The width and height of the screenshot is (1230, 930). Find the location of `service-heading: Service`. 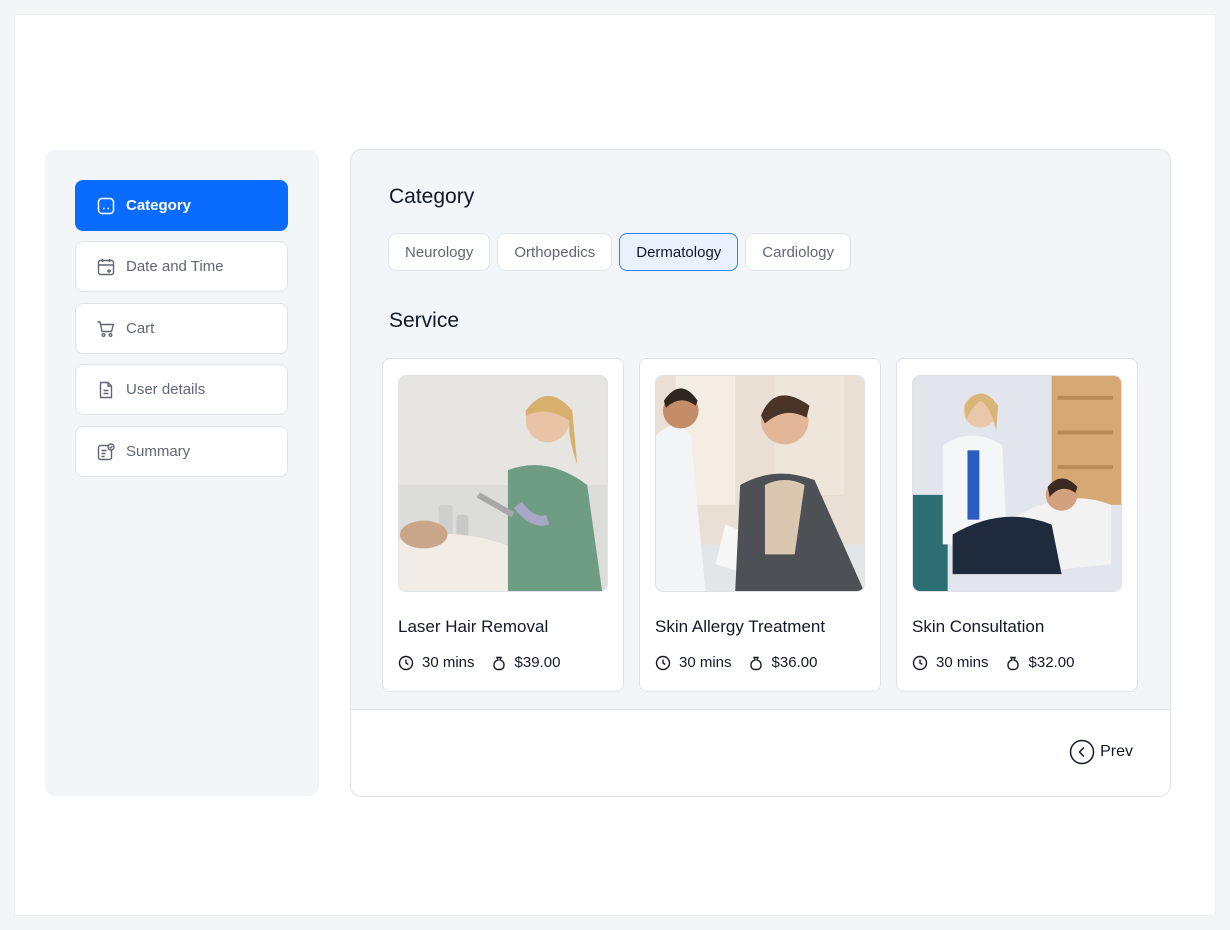

service-heading: Service is located at coordinates (424, 320).